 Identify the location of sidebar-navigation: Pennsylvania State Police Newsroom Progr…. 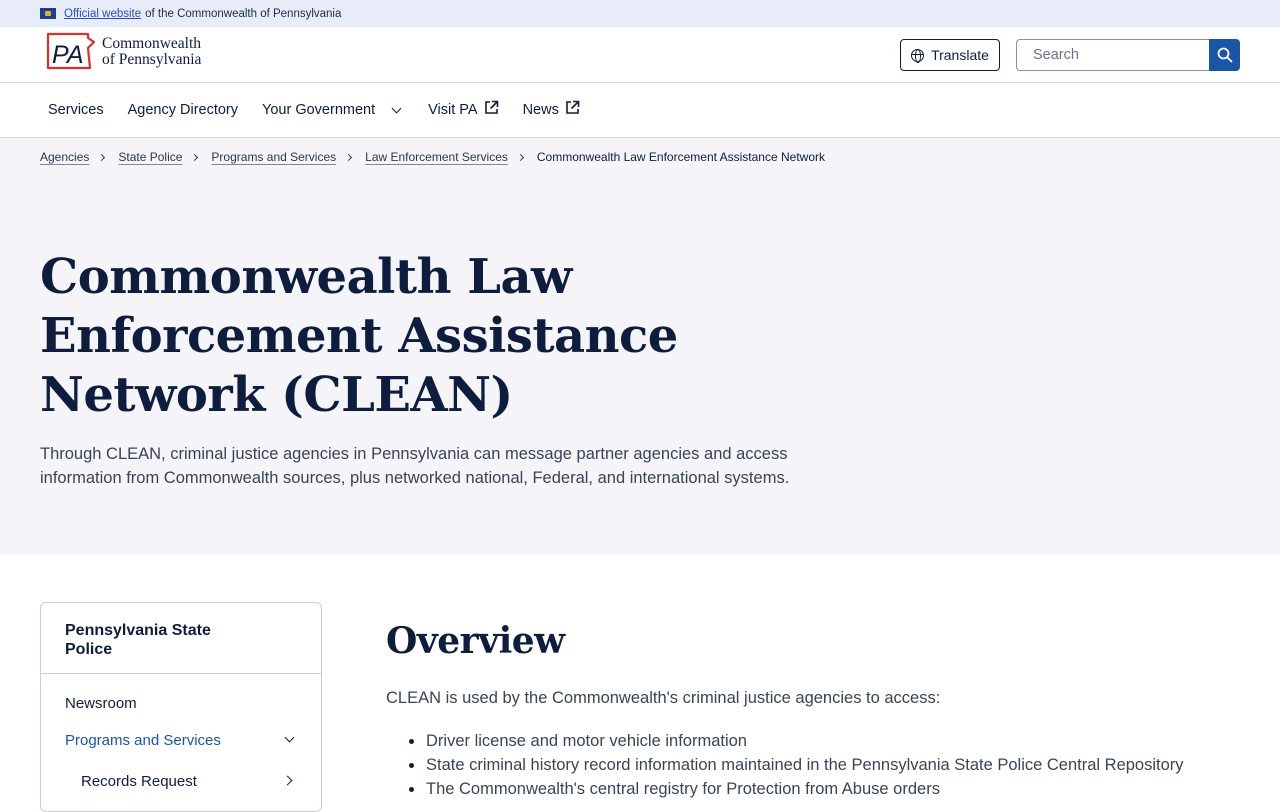
(181, 707).